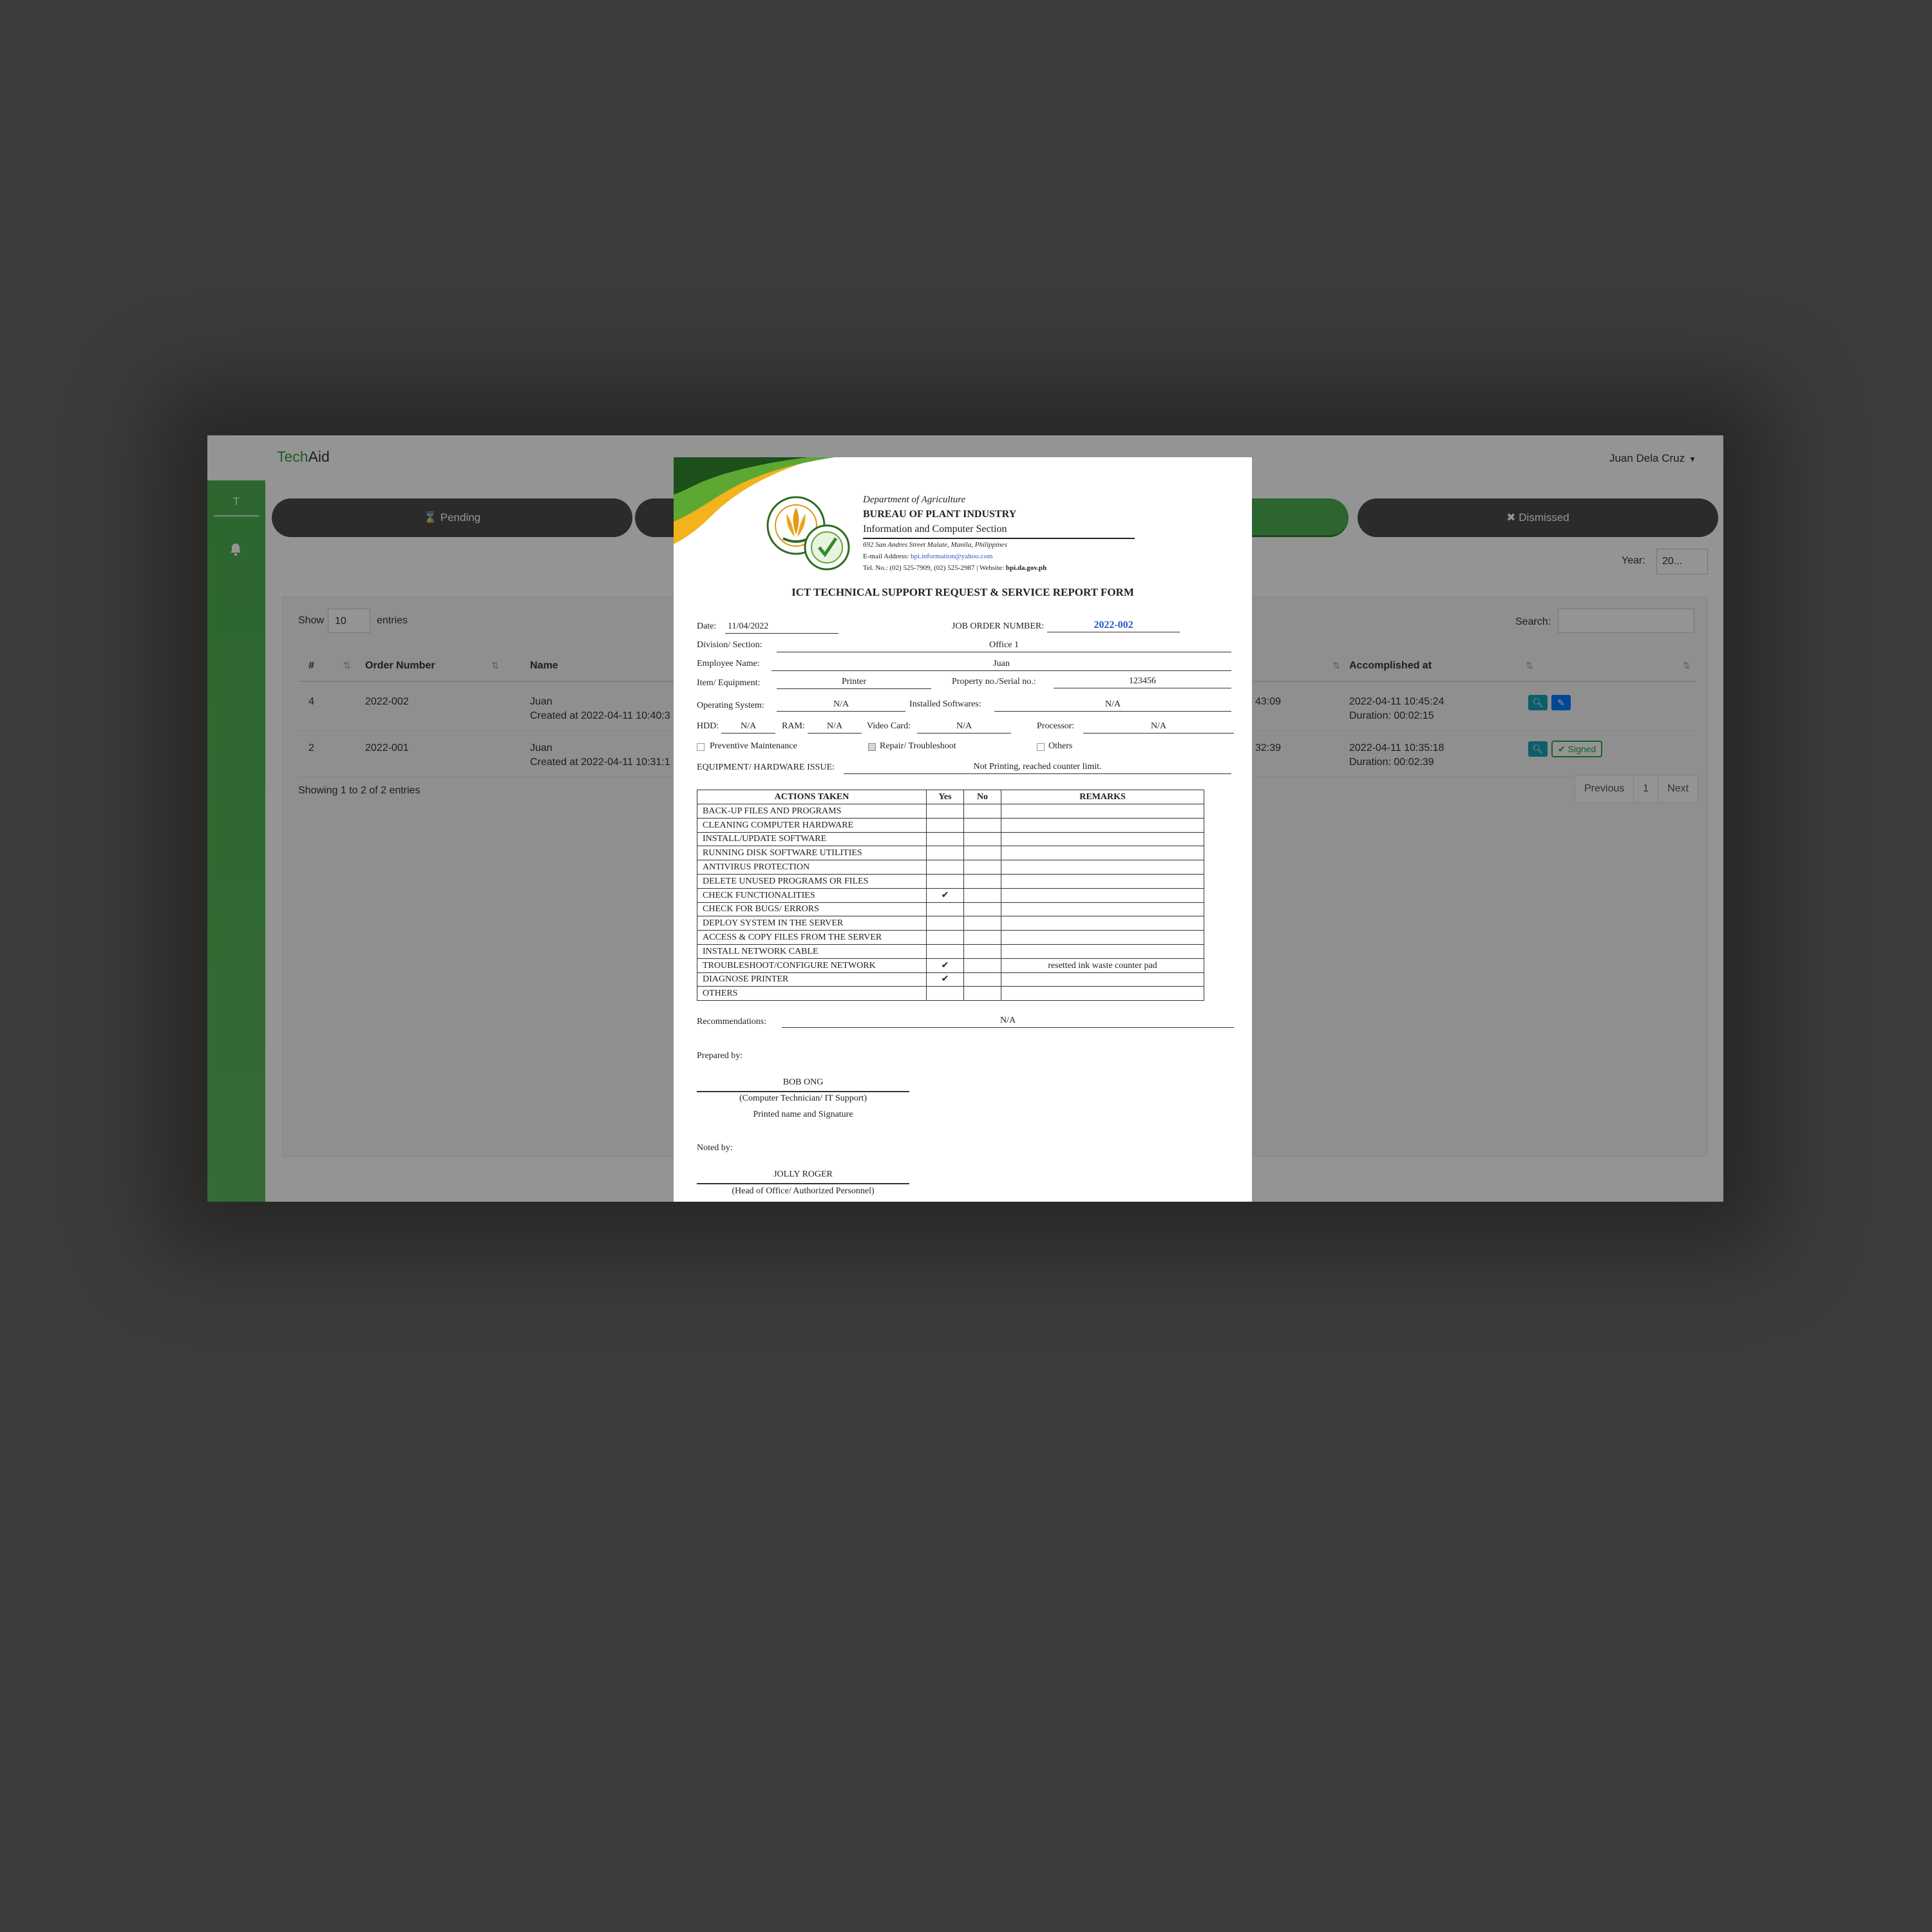 This screenshot has height=1932, width=1932. What do you see at coordinates (730, 706) in the screenshot?
I see `os-label: Operating System:` at bounding box center [730, 706].